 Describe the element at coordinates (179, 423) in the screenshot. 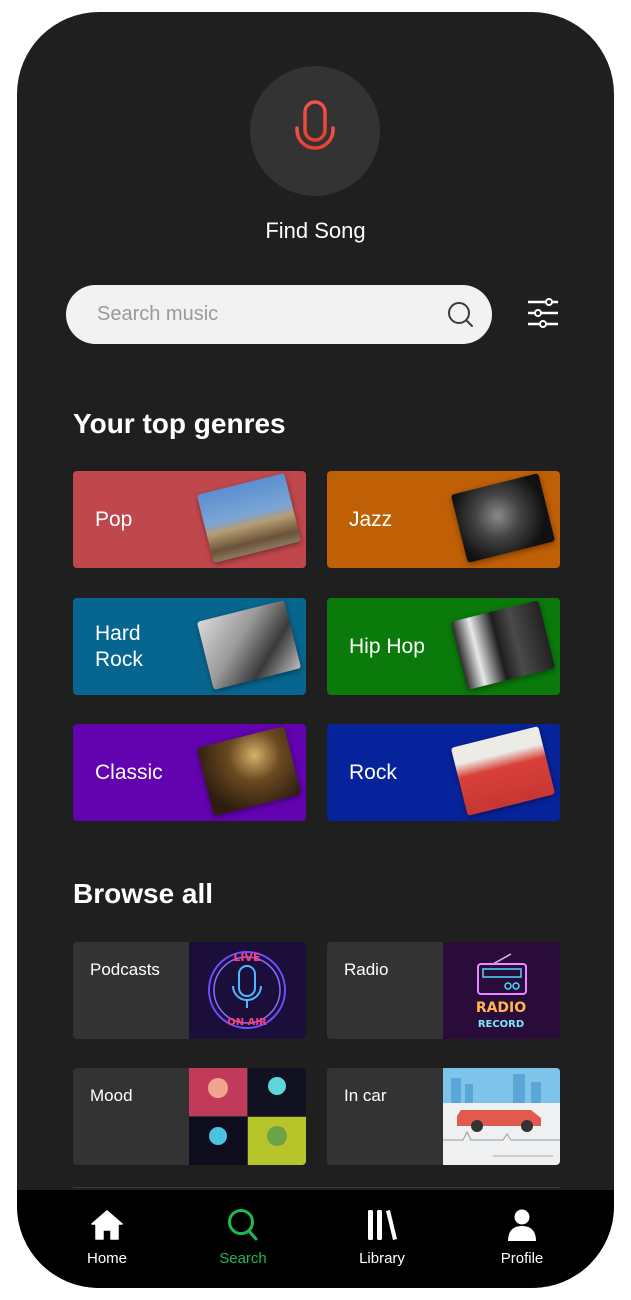

I see `top-genres-title: Your top genres` at that location.